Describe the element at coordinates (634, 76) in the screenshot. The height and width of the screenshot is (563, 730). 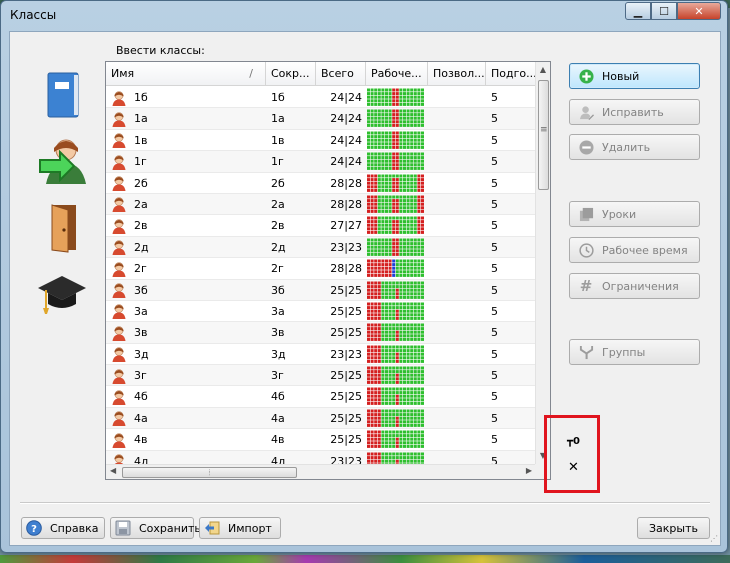
I see `new-button: Новый` at that location.